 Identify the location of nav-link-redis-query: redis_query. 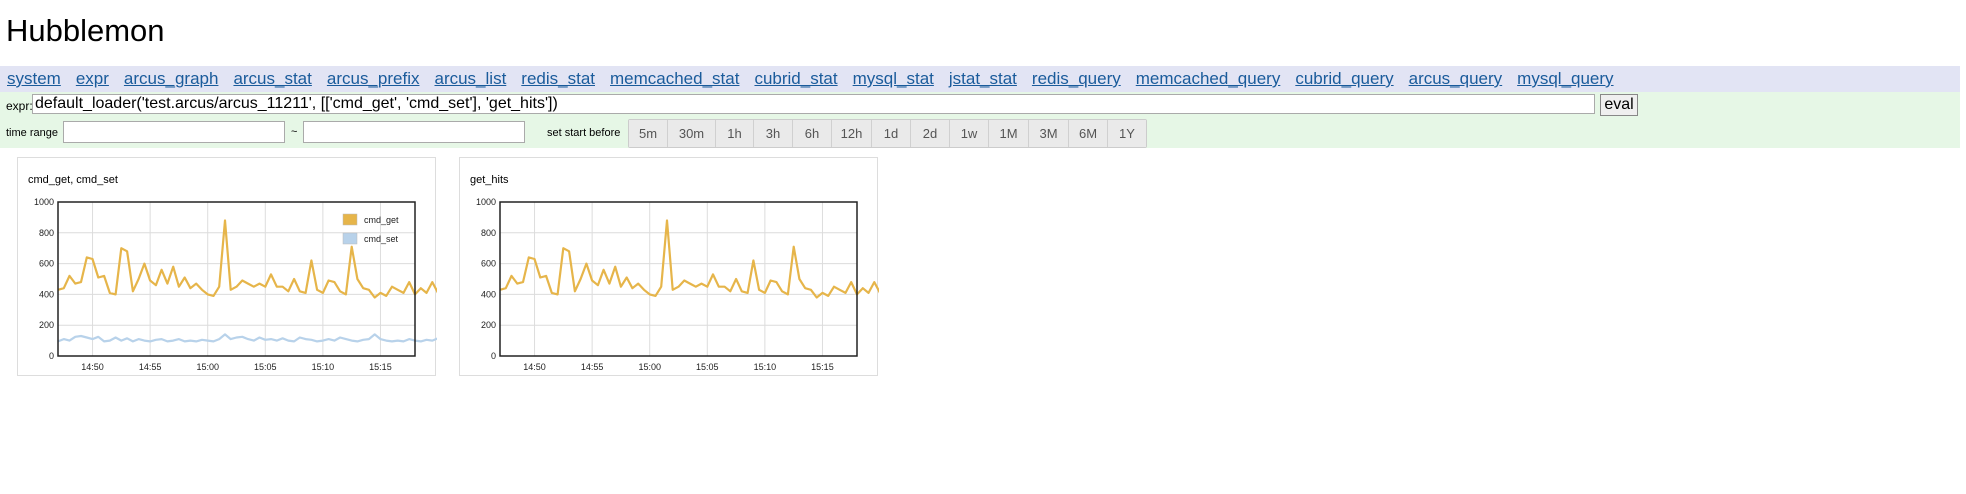
(1076, 79).